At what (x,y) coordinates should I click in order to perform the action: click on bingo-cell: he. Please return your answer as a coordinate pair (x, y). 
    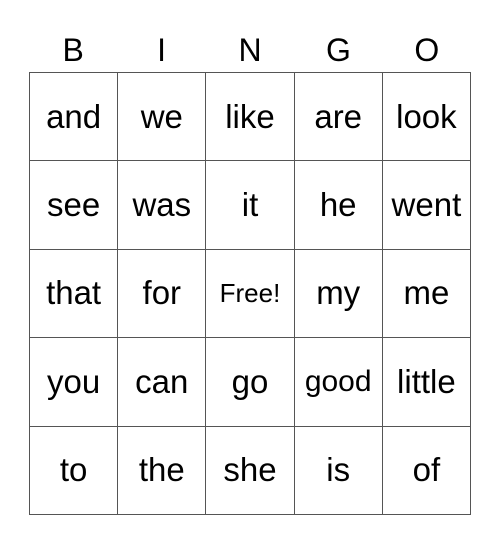
    Looking at the image, I should click on (338, 205).